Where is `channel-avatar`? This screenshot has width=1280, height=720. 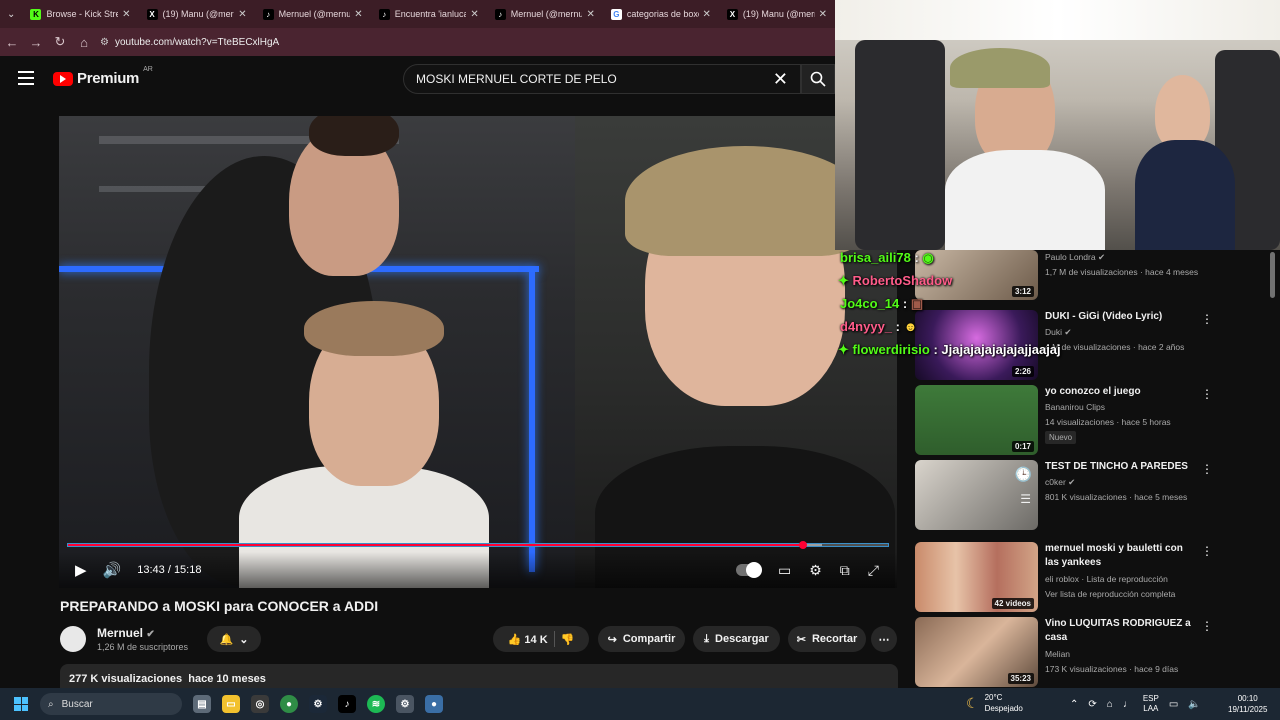
channel-avatar is located at coordinates (73, 639).